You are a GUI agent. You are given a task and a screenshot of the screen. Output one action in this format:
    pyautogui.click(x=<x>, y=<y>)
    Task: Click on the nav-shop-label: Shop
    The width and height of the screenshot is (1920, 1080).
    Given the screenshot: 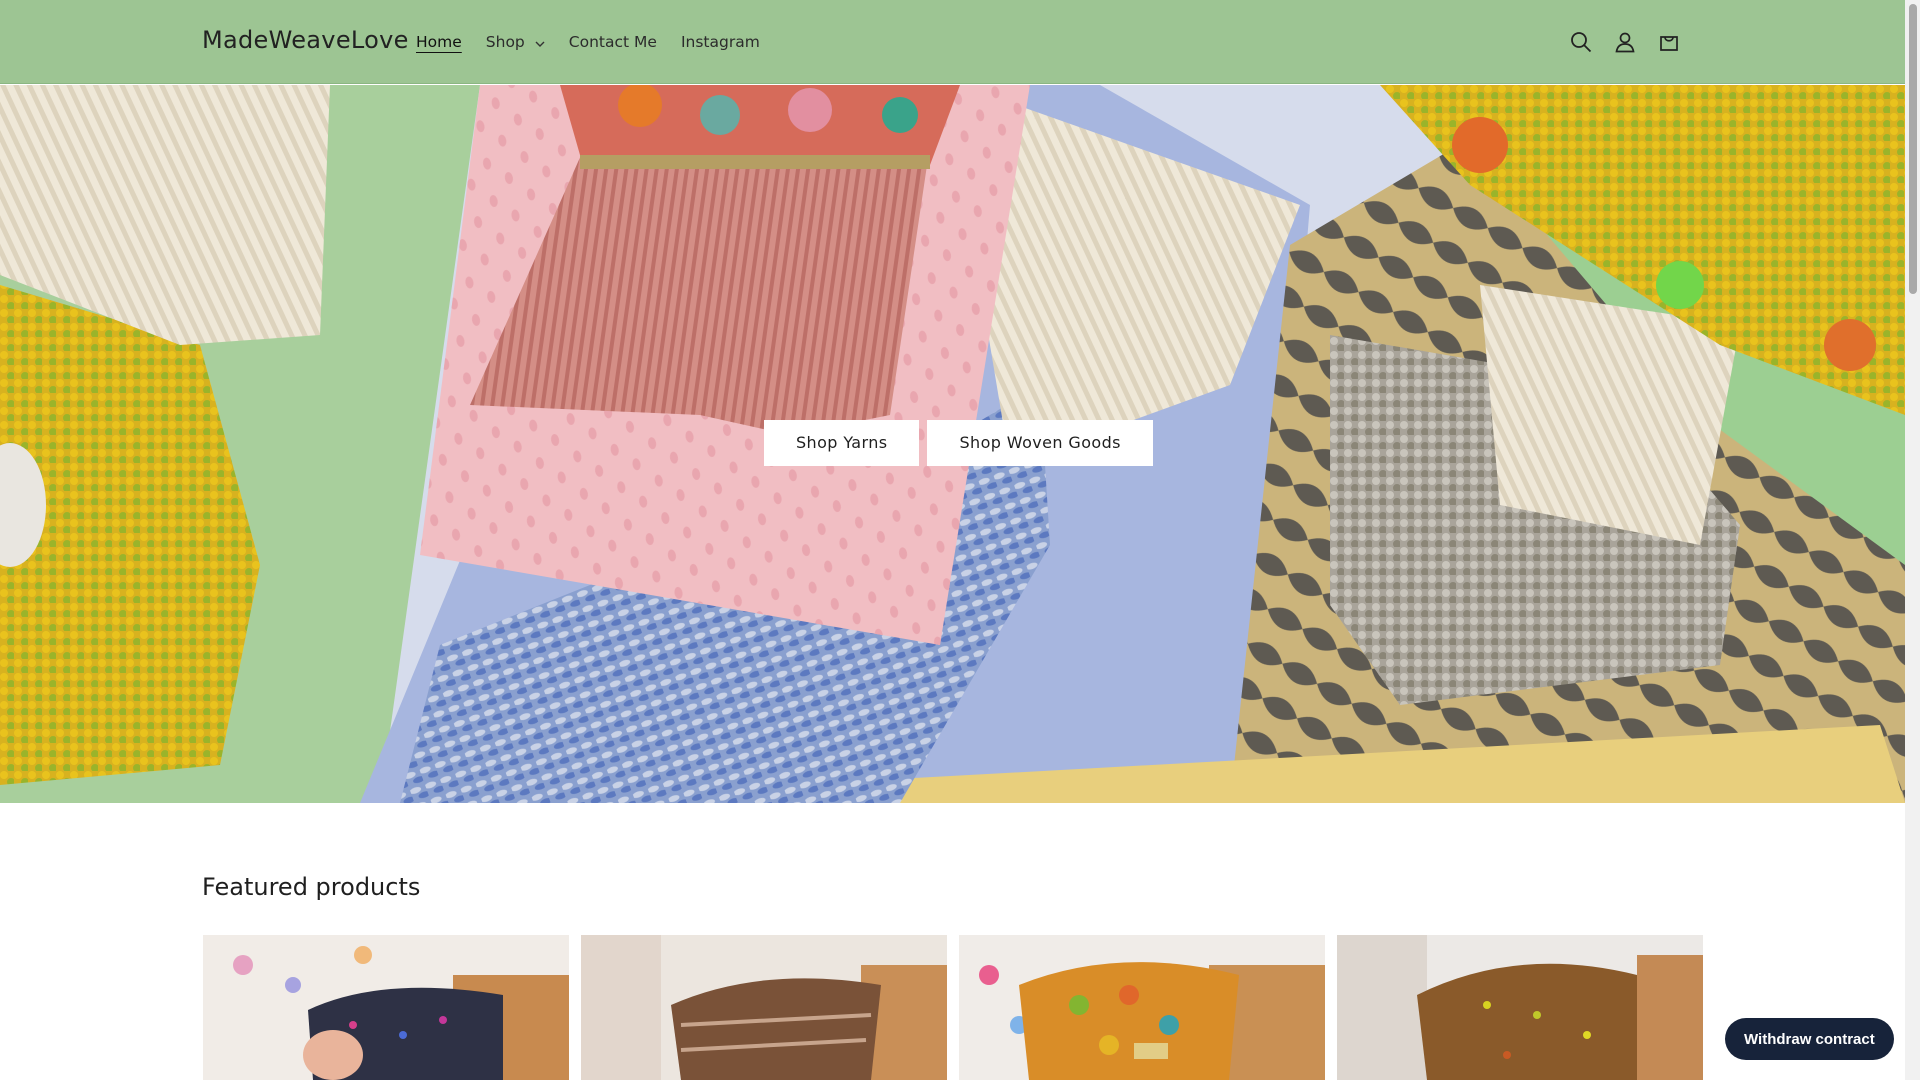 What is the action you would take?
    pyautogui.click(x=505, y=42)
    